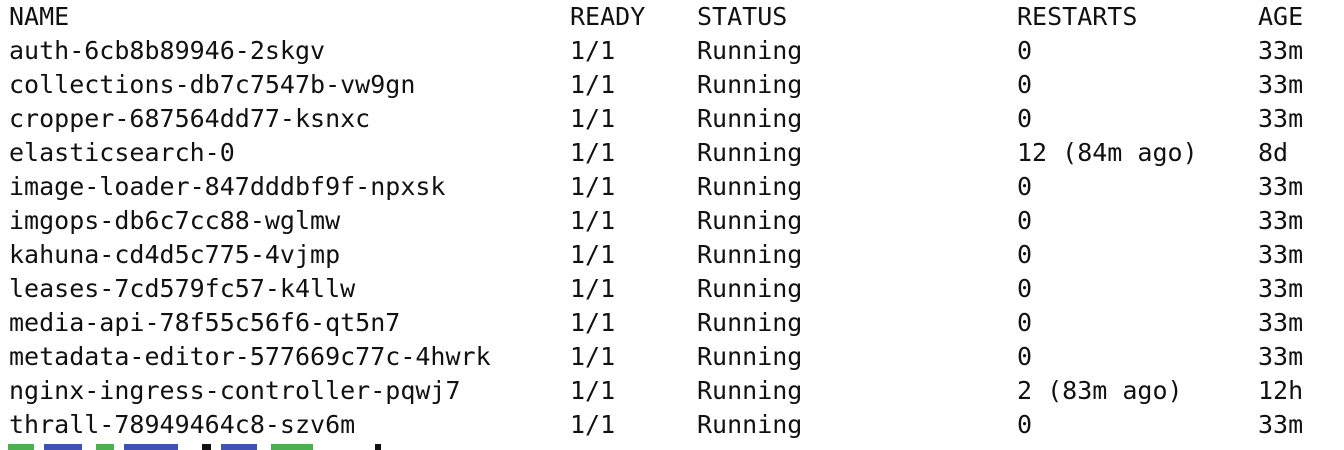  Describe the element at coordinates (182, 288) in the screenshot. I see `pod-name: leases-7cd579fc57-k4llw` at that location.